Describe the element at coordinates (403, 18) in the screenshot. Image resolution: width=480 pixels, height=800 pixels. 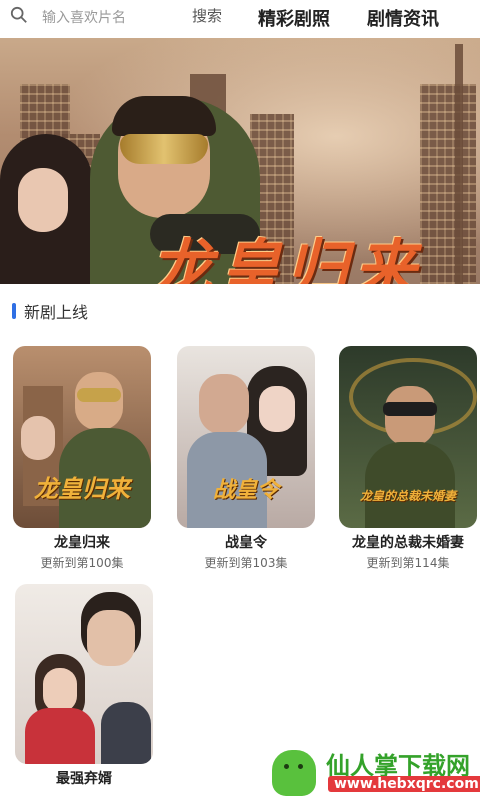
I see `tab-news: 剧情资讯` at that location.